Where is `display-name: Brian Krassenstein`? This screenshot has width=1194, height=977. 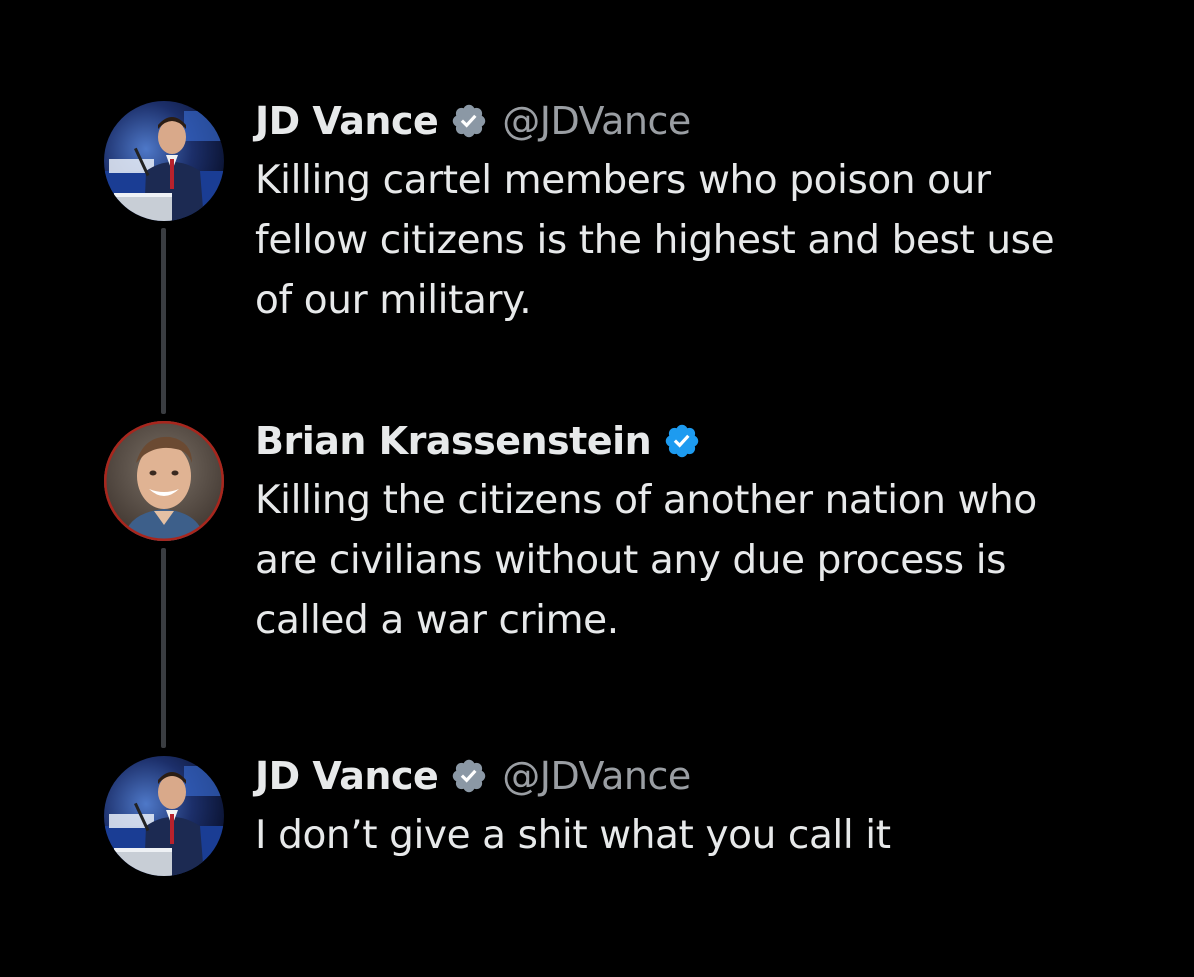 display-name: Brian Krassenstein is located at coordinates (453, 441).